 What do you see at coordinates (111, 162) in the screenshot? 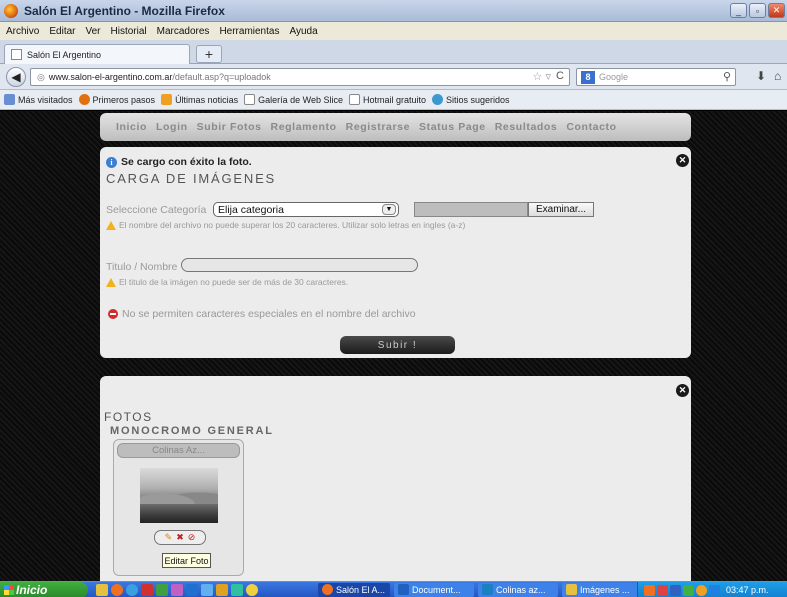
I see `info-icon: i` at bounding box center [111, 162].